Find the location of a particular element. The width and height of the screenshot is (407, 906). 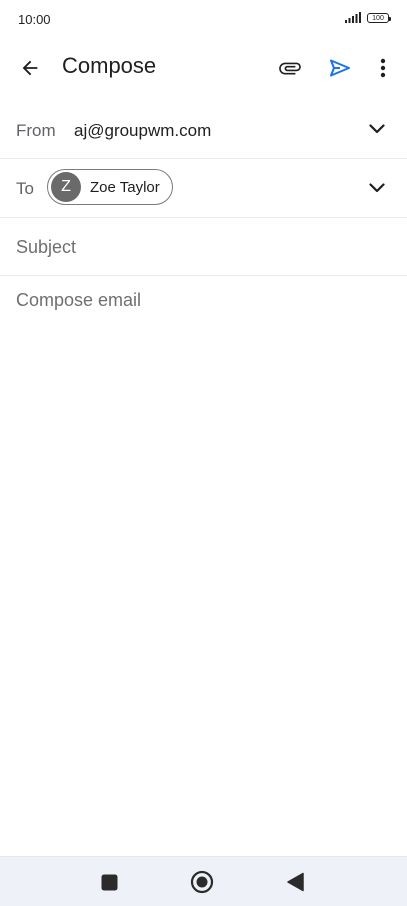

signal-icon is located at coordinates (353, 17).